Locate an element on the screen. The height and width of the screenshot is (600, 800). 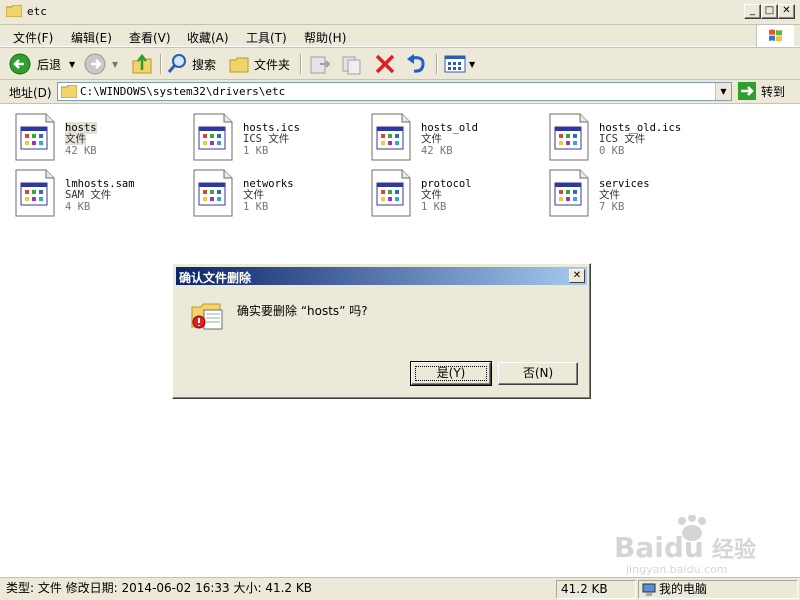
baidu-watermark: Baidu 经验 jingyan.baidu.com is located at coordinates (687, 545).